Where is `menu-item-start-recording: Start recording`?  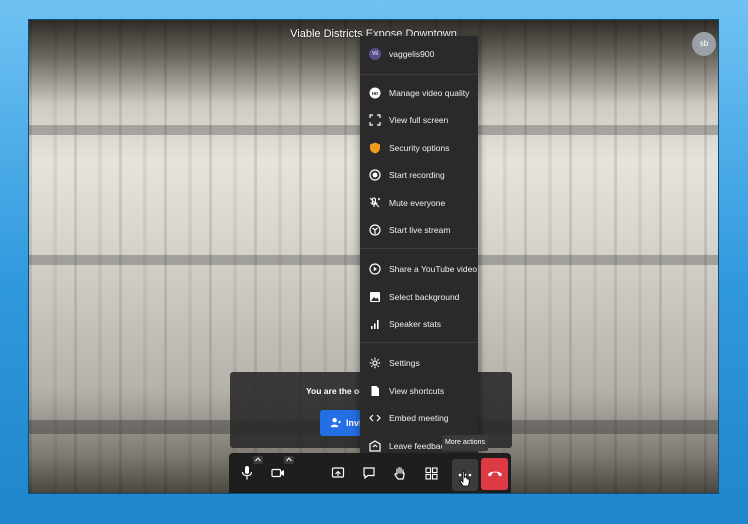 menu-item-start-recording: Start recording is located at coordinates (419, 174).